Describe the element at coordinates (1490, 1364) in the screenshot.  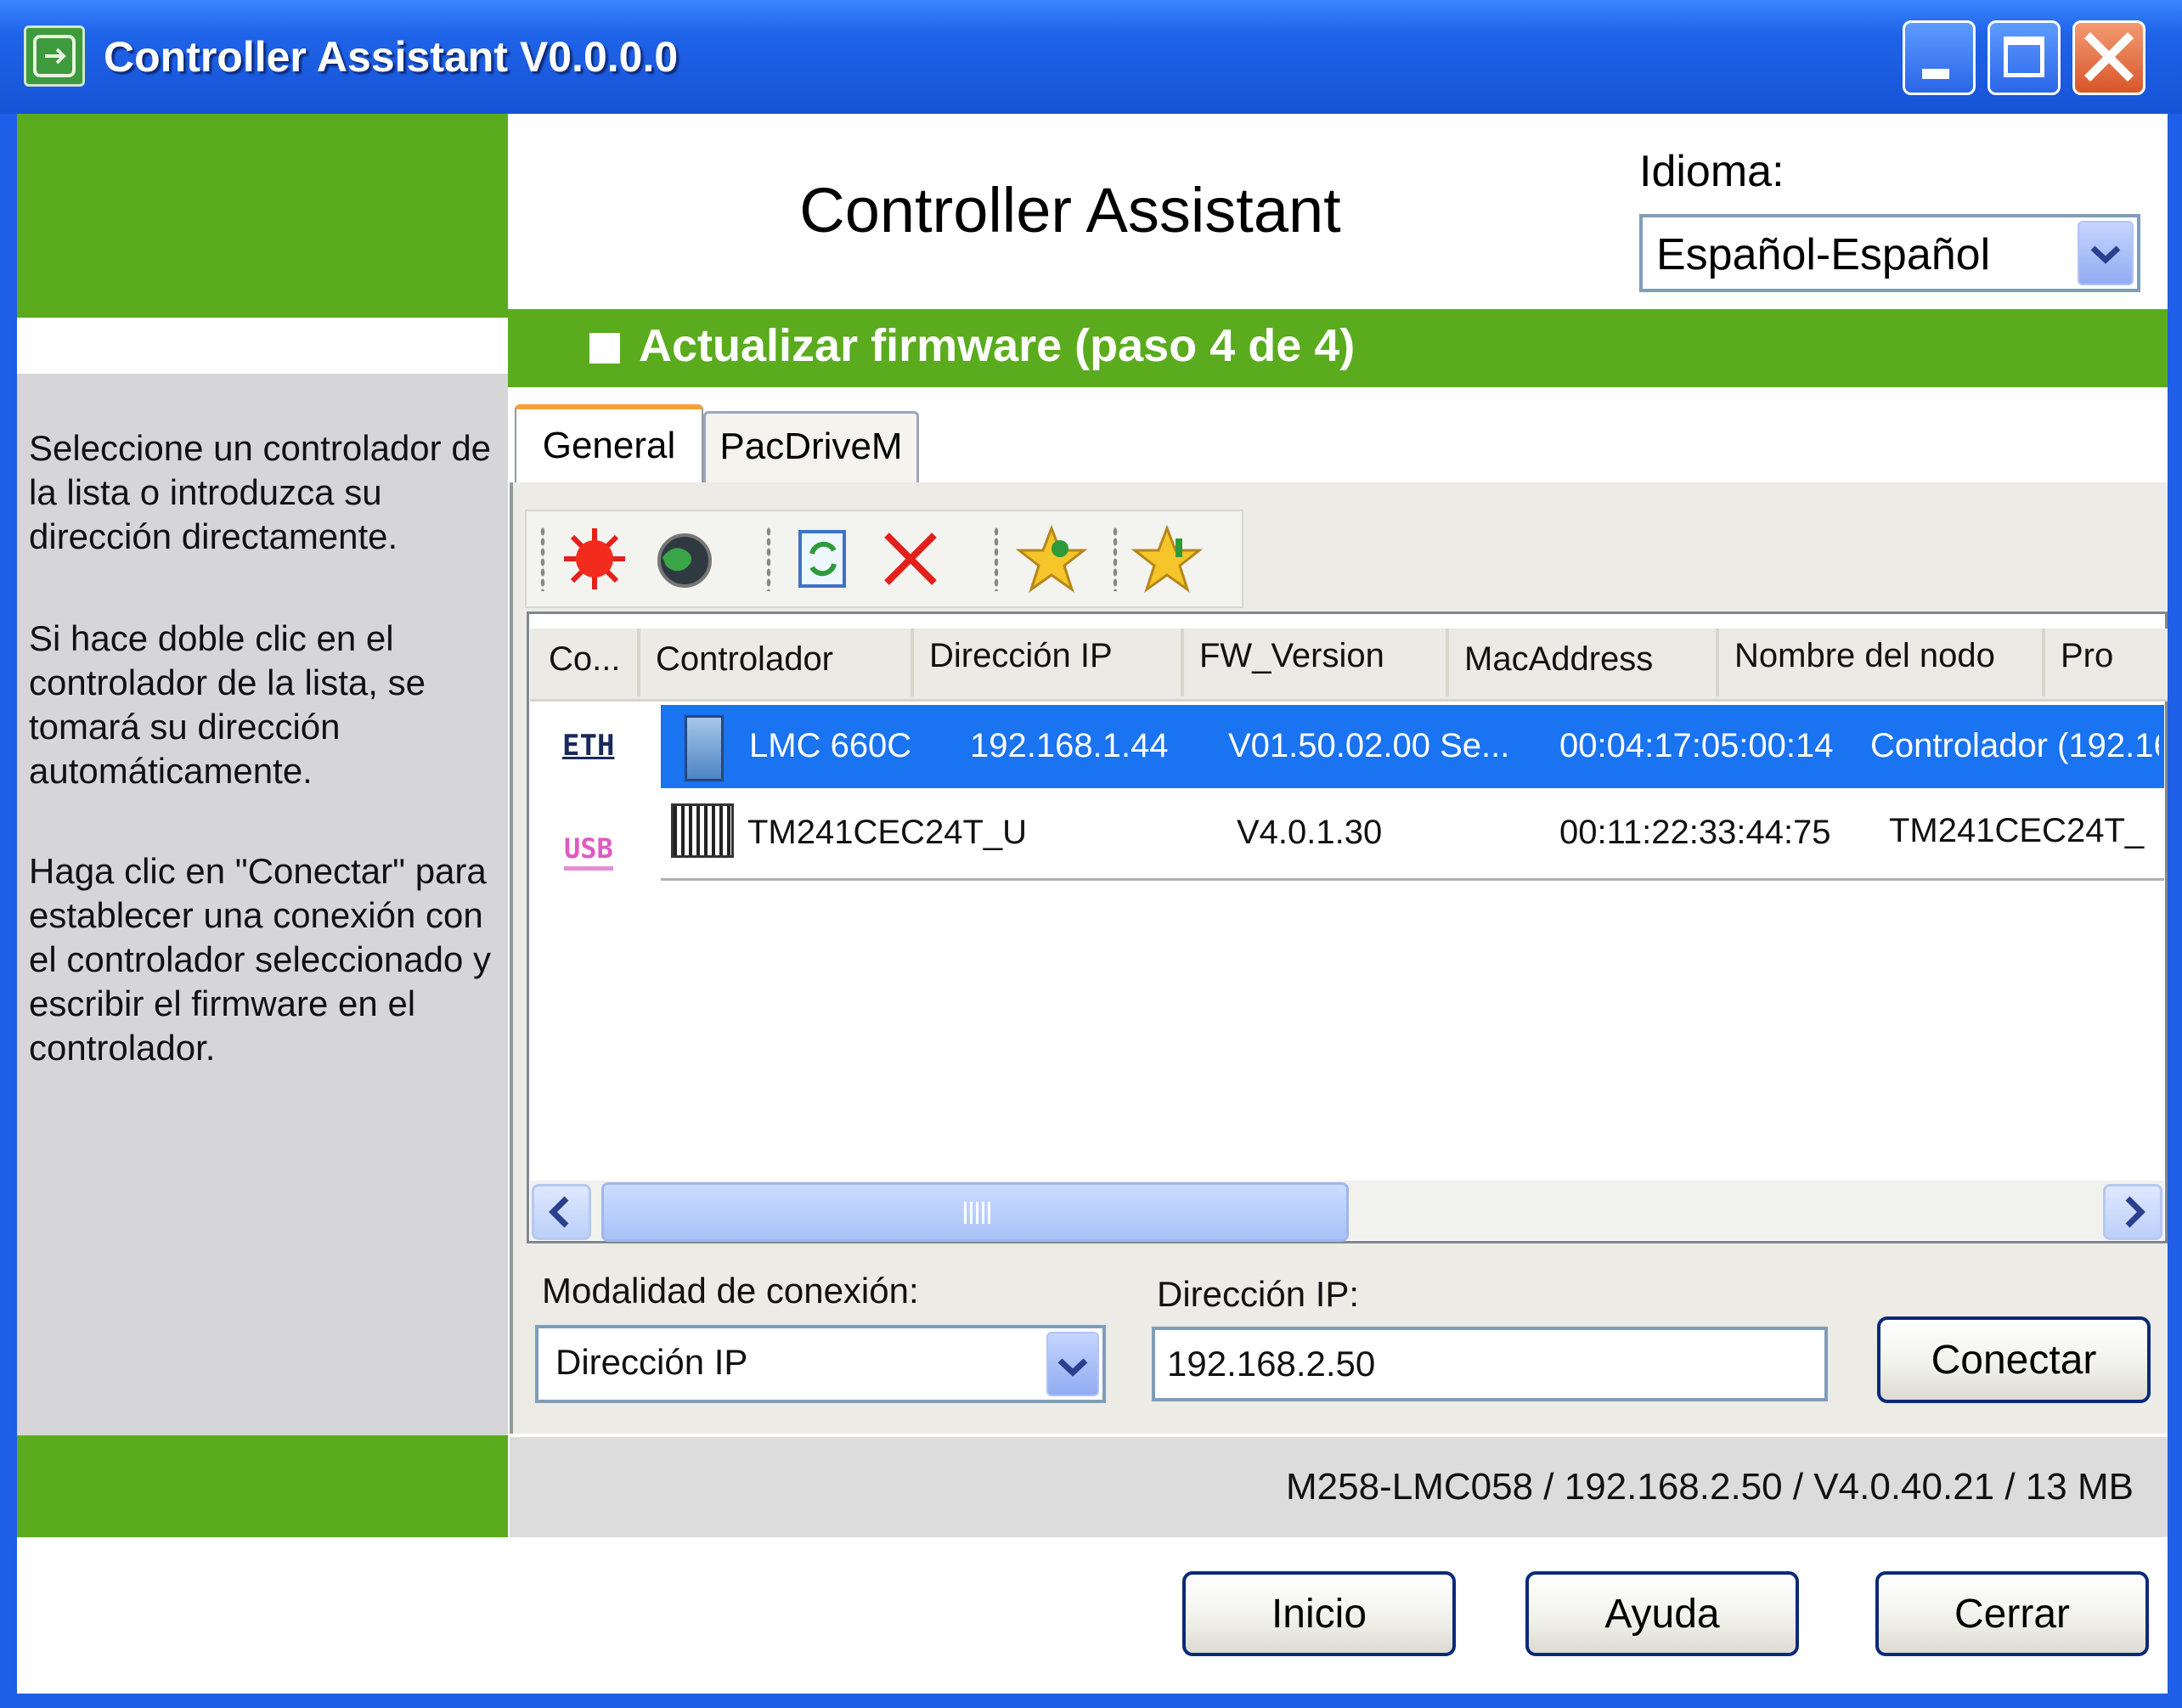
I see `ip-address-input` at that location.